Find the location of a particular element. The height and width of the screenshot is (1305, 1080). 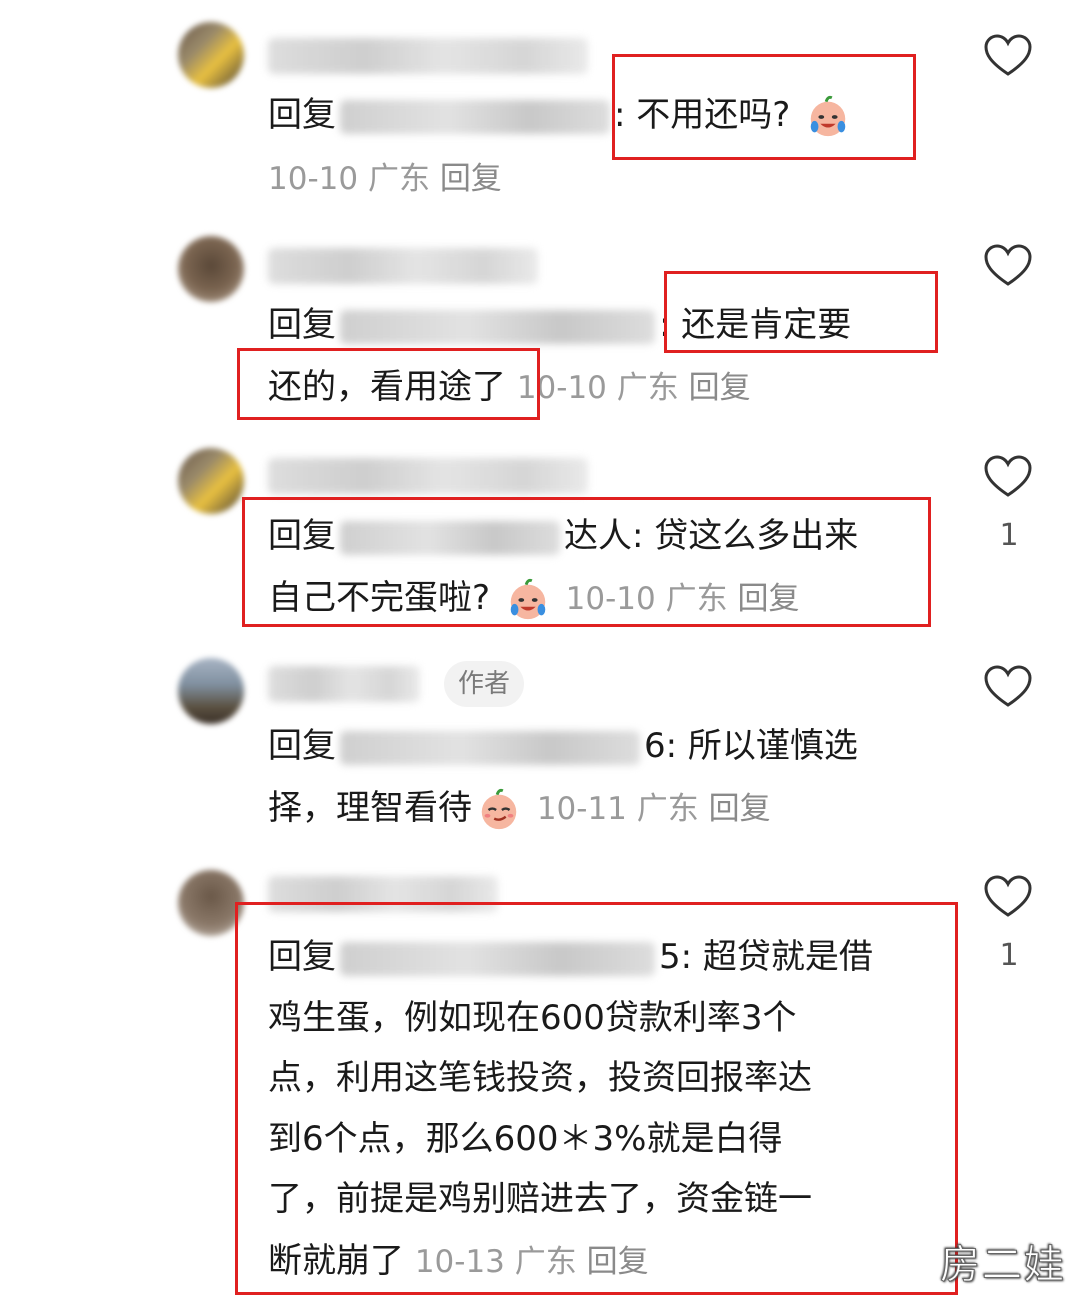

comment-text: 择，理智看待 is located at coordinates (370, 808).